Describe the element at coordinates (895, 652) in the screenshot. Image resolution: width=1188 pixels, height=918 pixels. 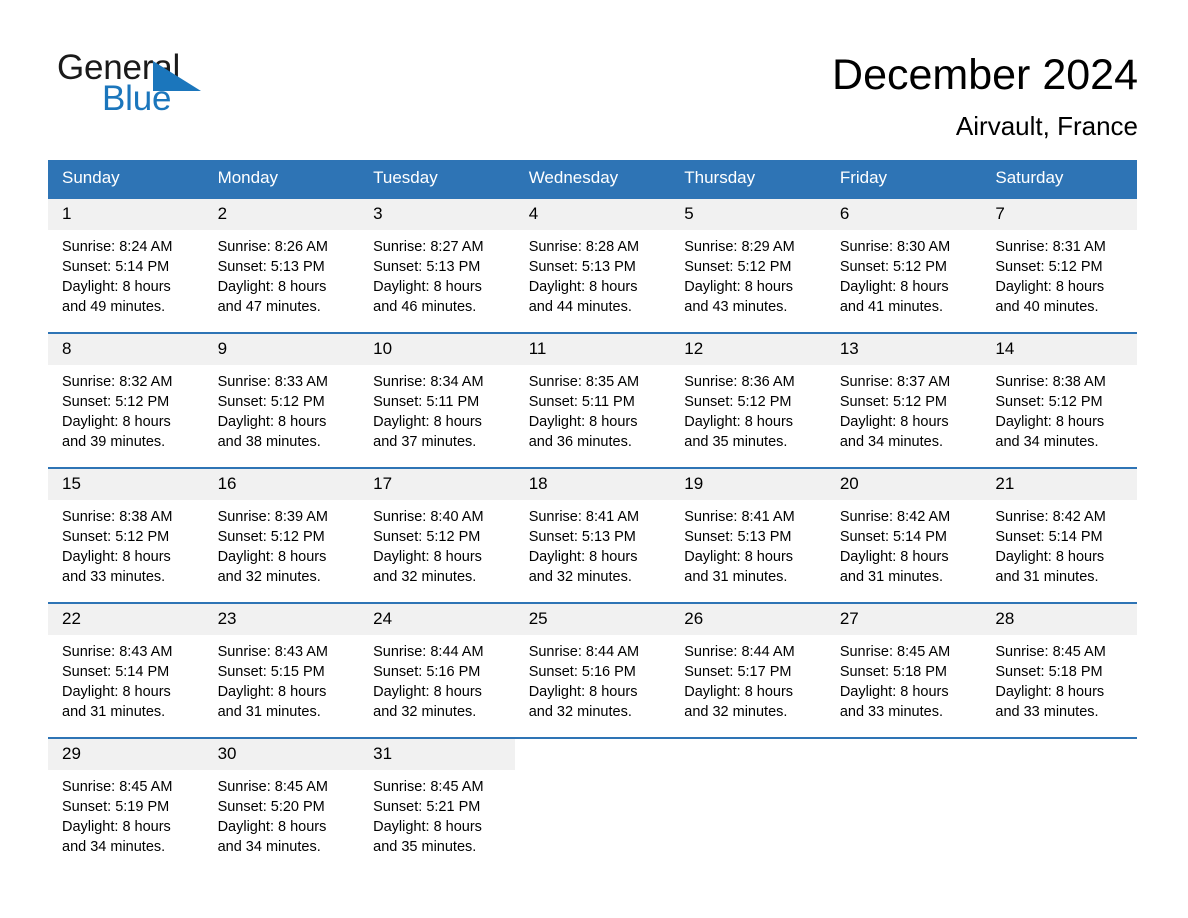
I see `sunrise-text: Sunrise: 8:45 AM` at that location.